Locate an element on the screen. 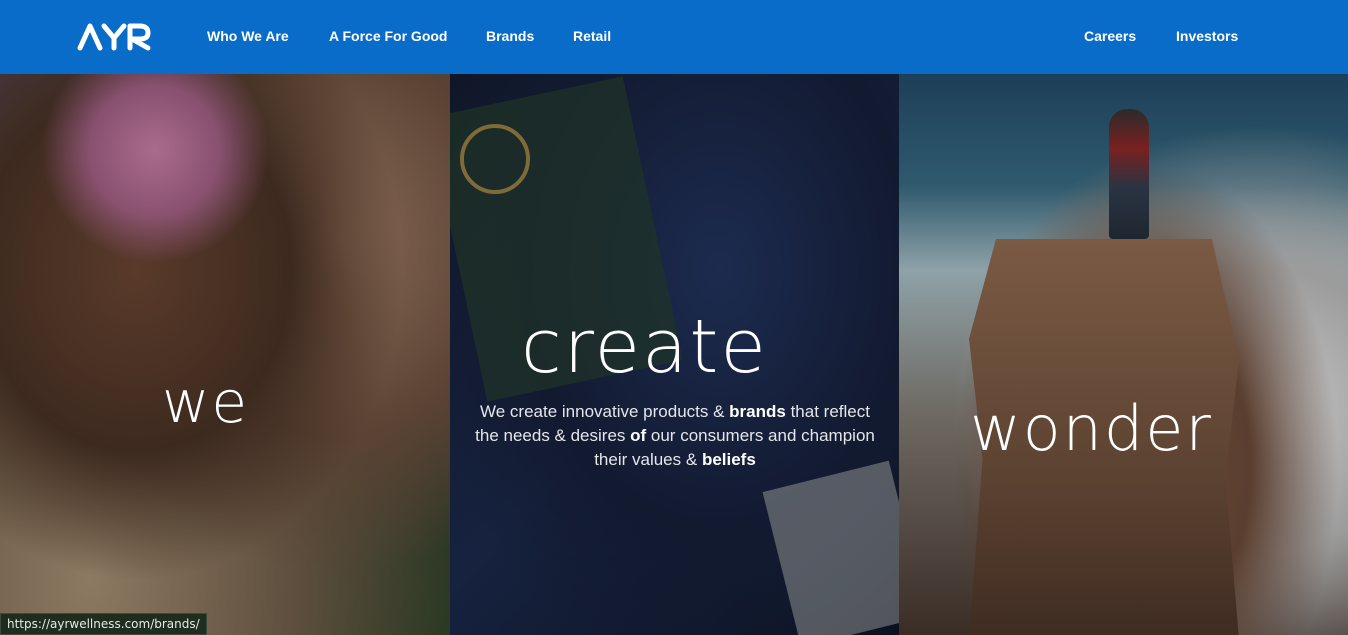 The image size is (1348, 635). nav-careers: Careers is located at coordinates (1110, 36).